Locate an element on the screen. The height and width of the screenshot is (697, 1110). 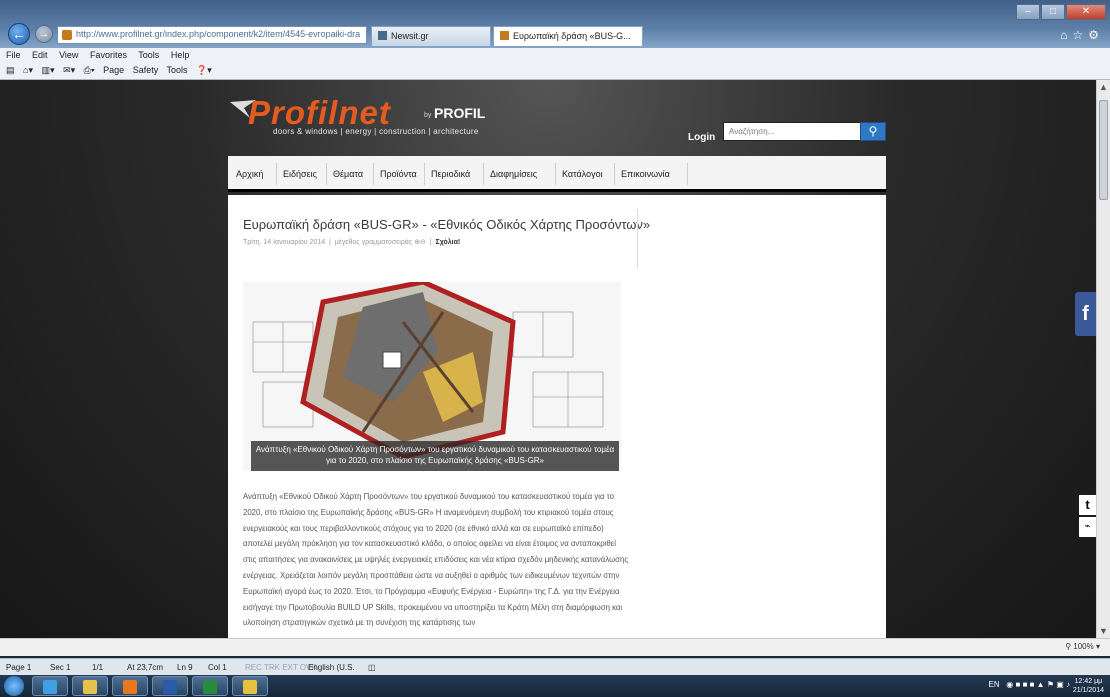
word-language: English (U.S. is located at coordinates (331, 667).